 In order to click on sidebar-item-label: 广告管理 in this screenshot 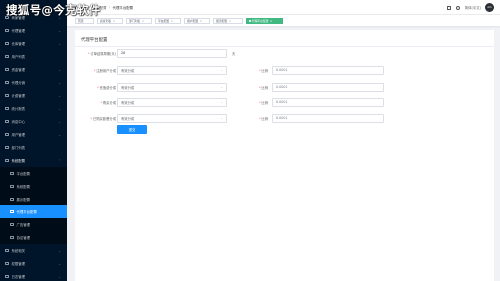, I will do `click(23, 225)`.